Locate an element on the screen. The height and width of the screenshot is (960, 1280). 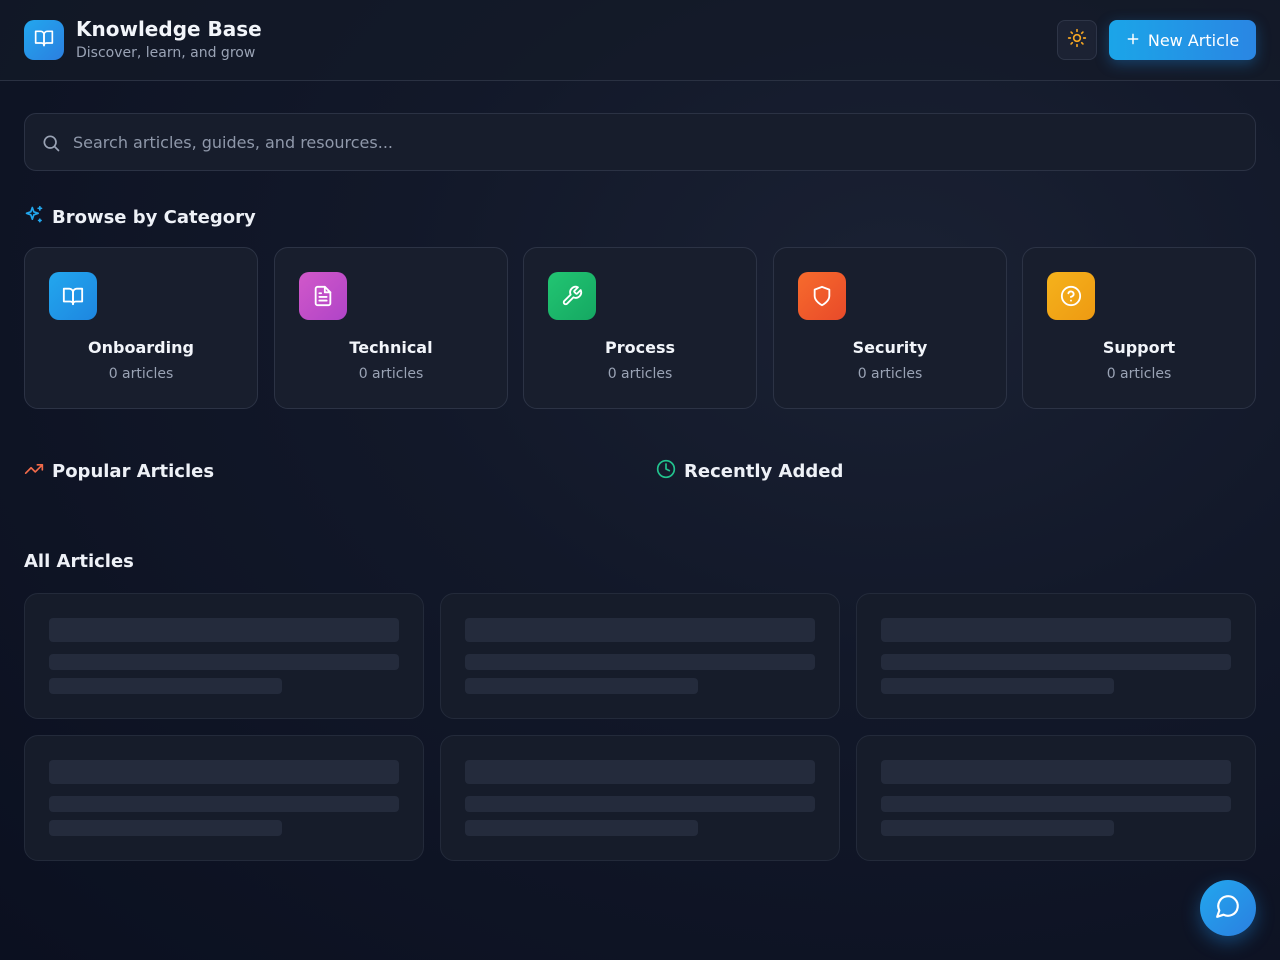
help-circle-icon is located at coordinates (1071, 296).